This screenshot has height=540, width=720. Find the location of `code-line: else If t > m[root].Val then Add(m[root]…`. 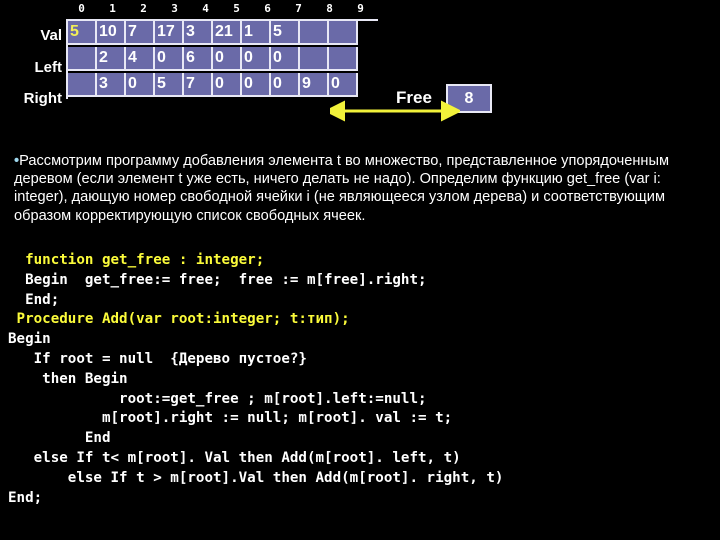

code-line: else If t > m[root].Val then Add(m[root]… is located at coordinates (256, 477).